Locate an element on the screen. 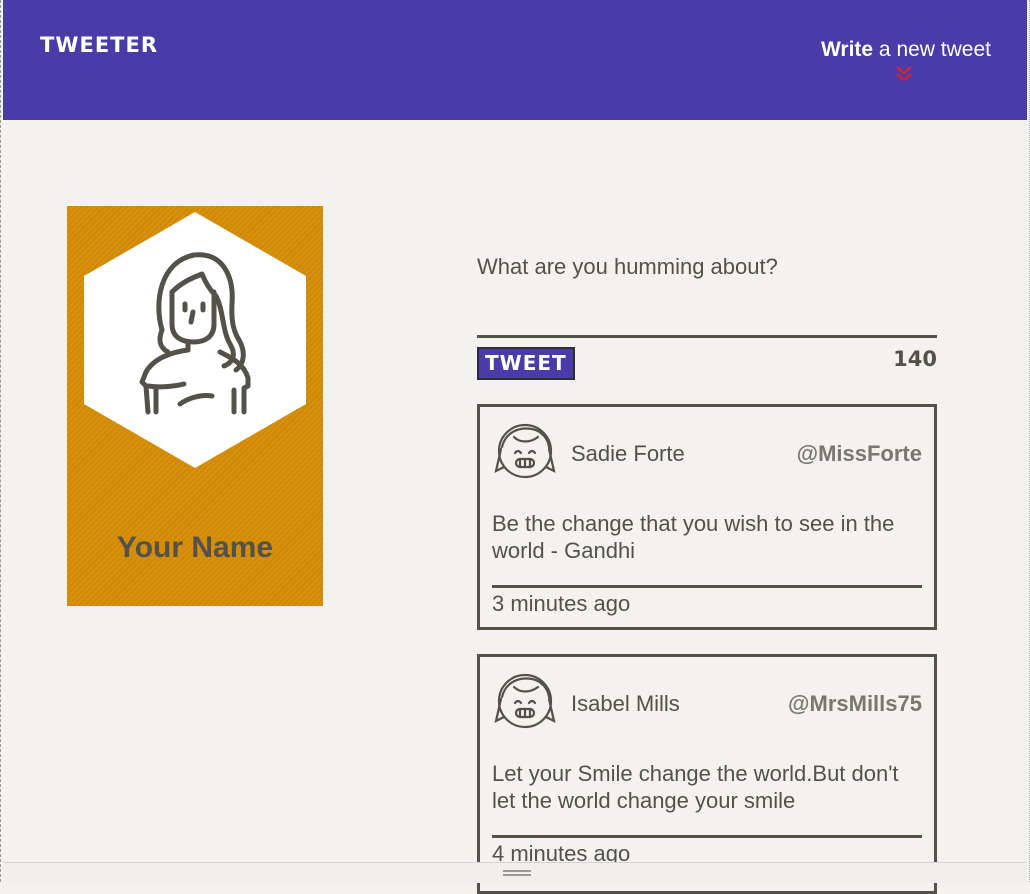  tweet-author-handle: @MissForte is located at coordinates (859, 454).